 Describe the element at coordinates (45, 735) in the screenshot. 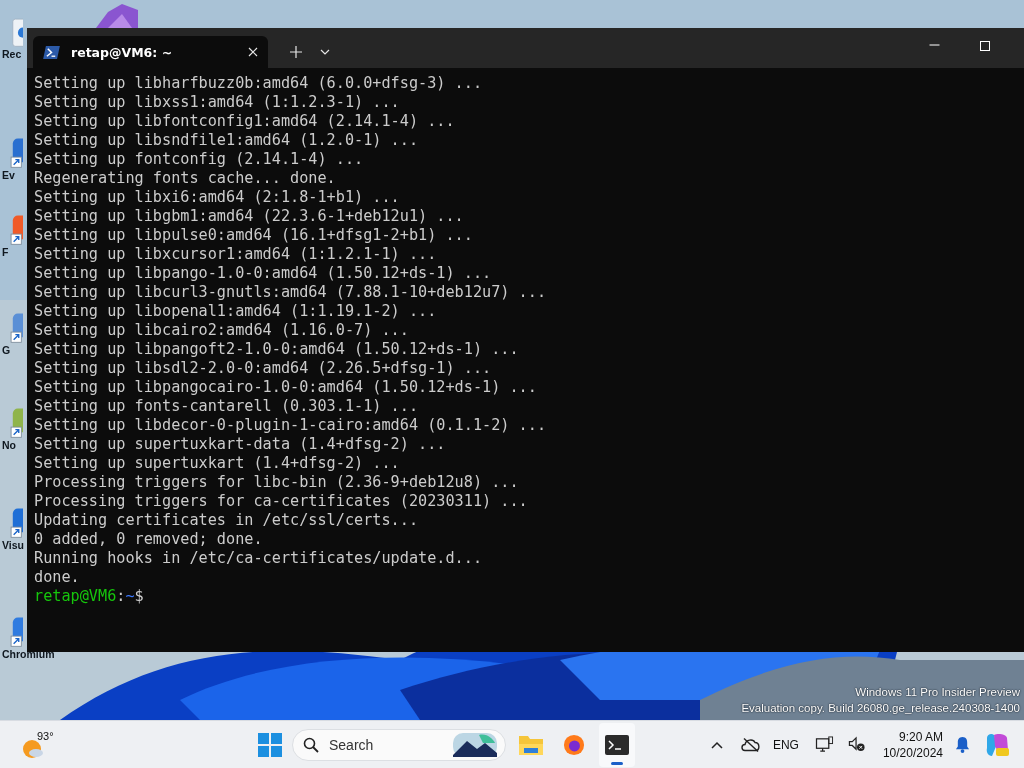

I see `temperature: 93°` at that location.